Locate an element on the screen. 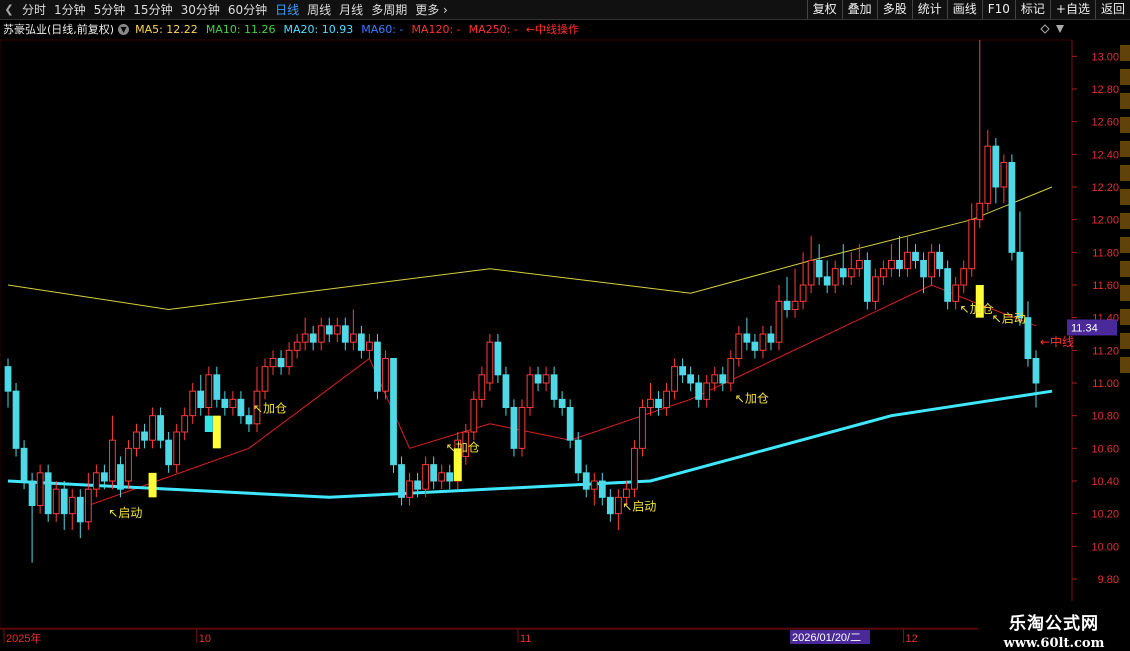  add-watchlist-button: +自选 is located at coordinates (1072, 9).